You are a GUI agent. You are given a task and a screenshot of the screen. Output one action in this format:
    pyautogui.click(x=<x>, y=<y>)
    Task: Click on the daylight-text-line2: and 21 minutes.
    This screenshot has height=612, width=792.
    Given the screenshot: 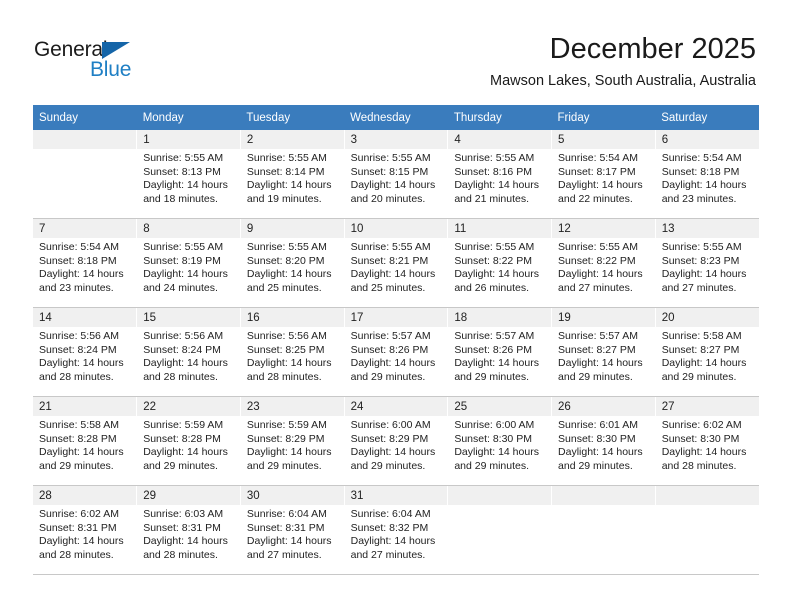 What is the action you would take?
    pyautogui.click(x=492, y=198)
    